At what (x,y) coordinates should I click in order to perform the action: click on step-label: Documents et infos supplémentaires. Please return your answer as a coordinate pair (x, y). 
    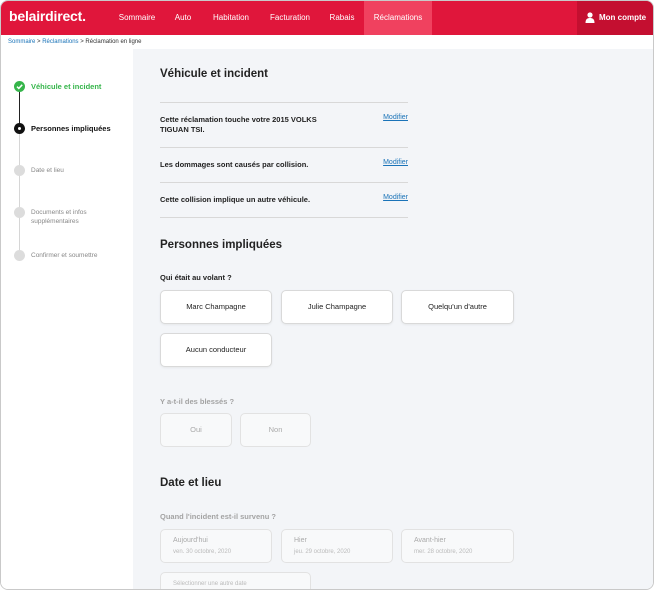
    Looking at the image, I should click on (59, 217).